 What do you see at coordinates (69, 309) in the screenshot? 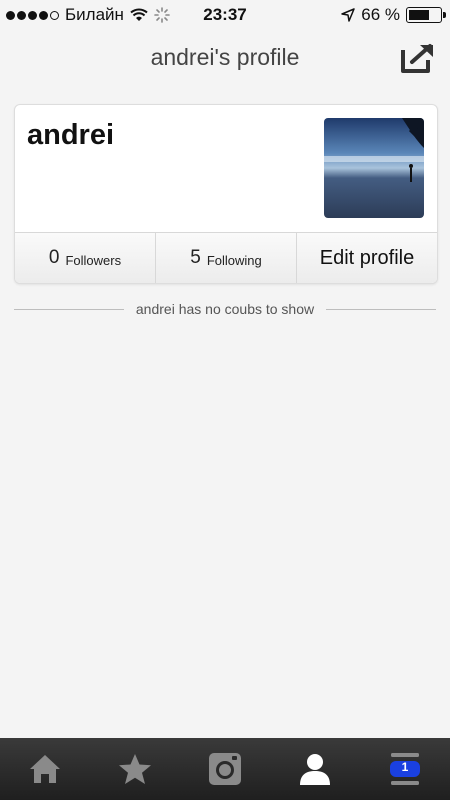
I see `divider-left` at bounding box center [69, 309].